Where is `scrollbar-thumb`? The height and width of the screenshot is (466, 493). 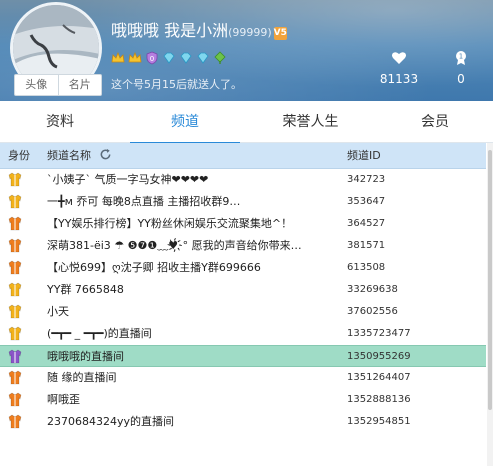
scrollbar-thumb is located at coordinates (490, 280).